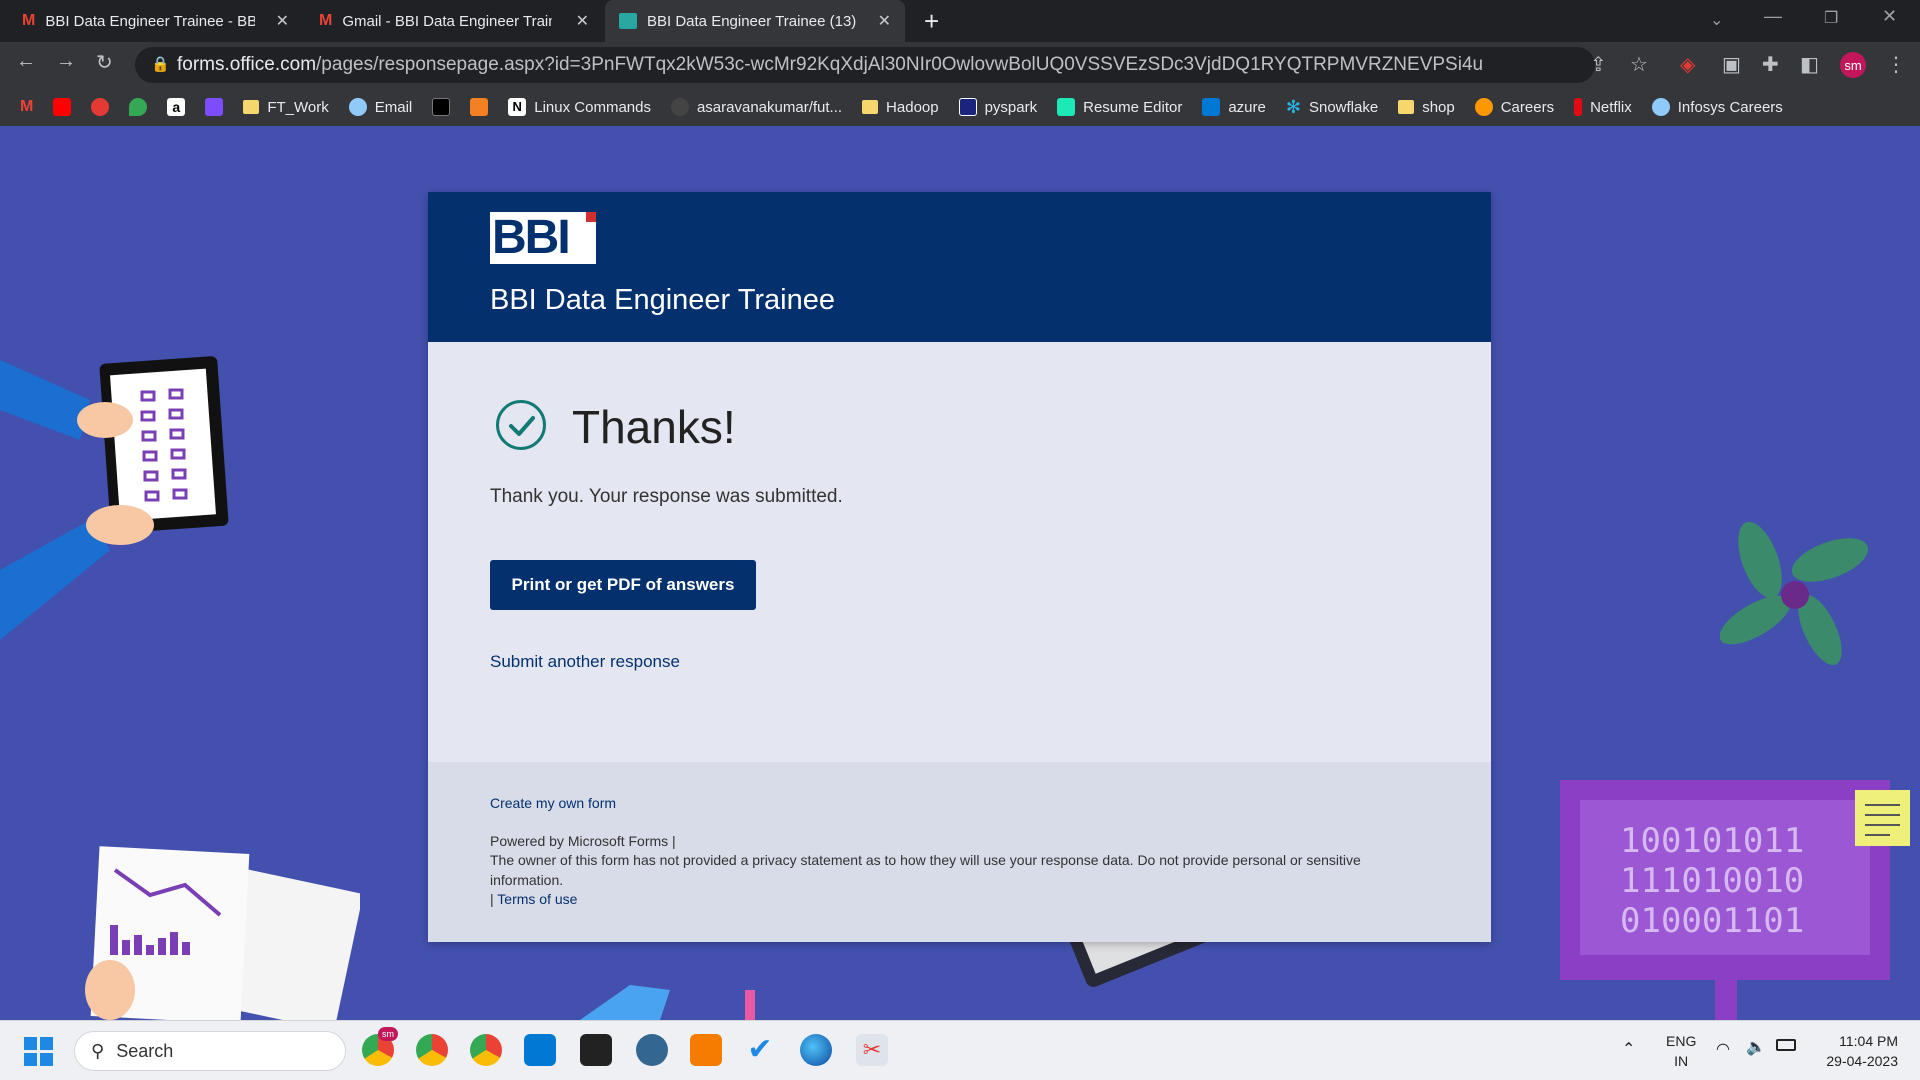 The image size is (1920, 1080). I want to click on tool-bookmark, so click(214, 107).